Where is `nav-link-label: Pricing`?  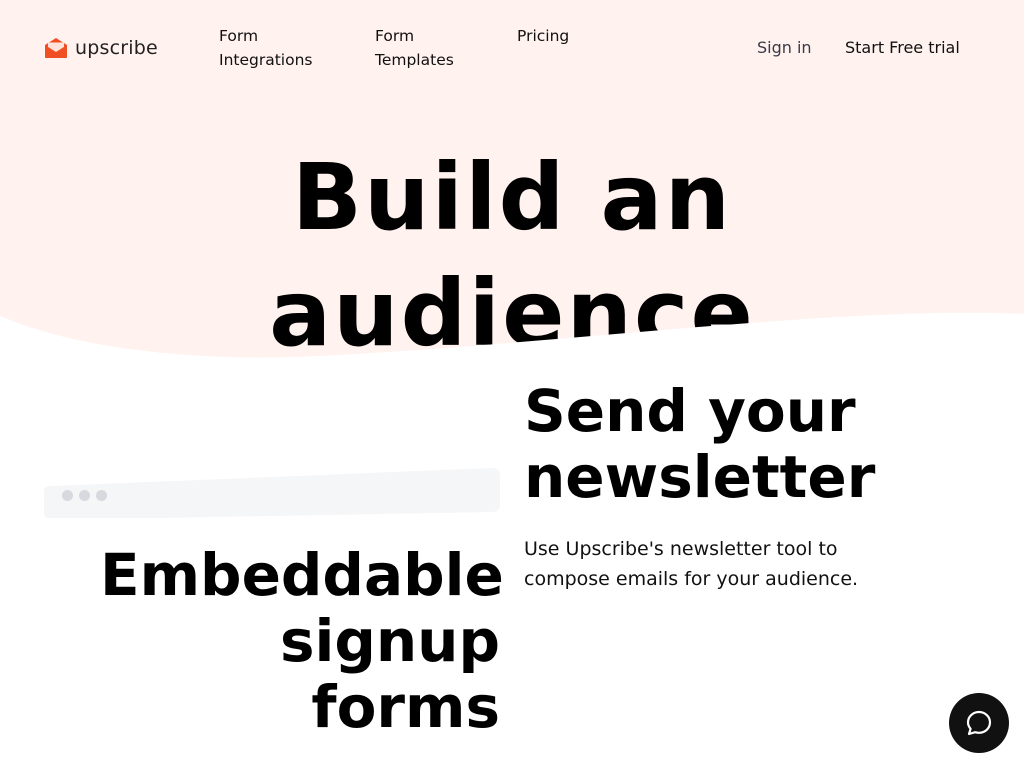
nav-link-label: Pricing is located at coordinates (543, 36).